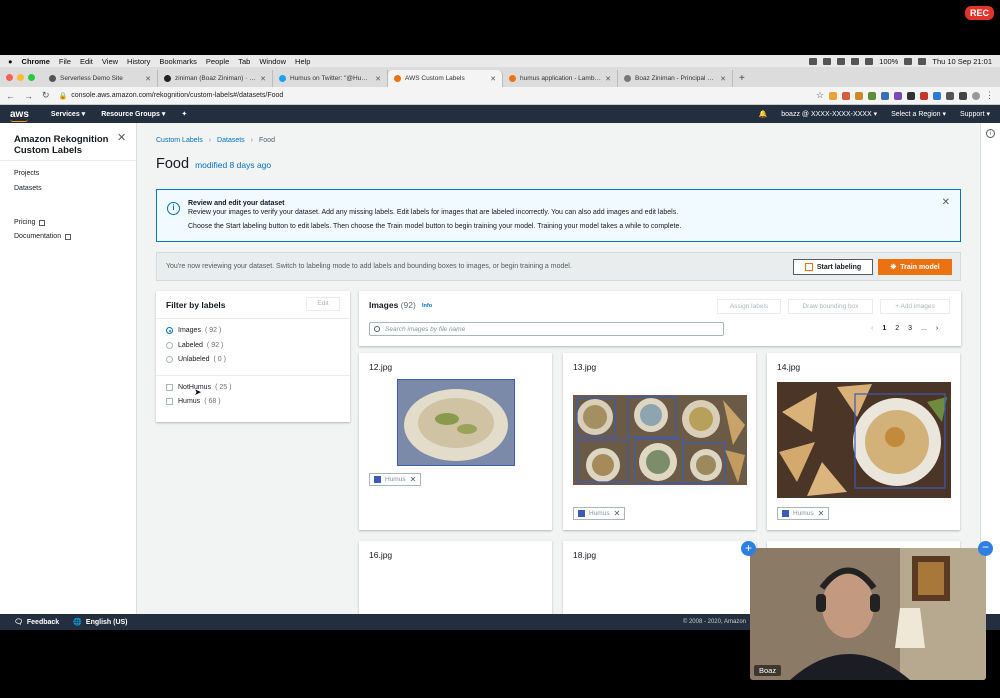 This screenshot has width=1000, height=698. Describe the element at coordinates (86, 61) in the screenshot. I see `menu-edit: Edit` at that location.